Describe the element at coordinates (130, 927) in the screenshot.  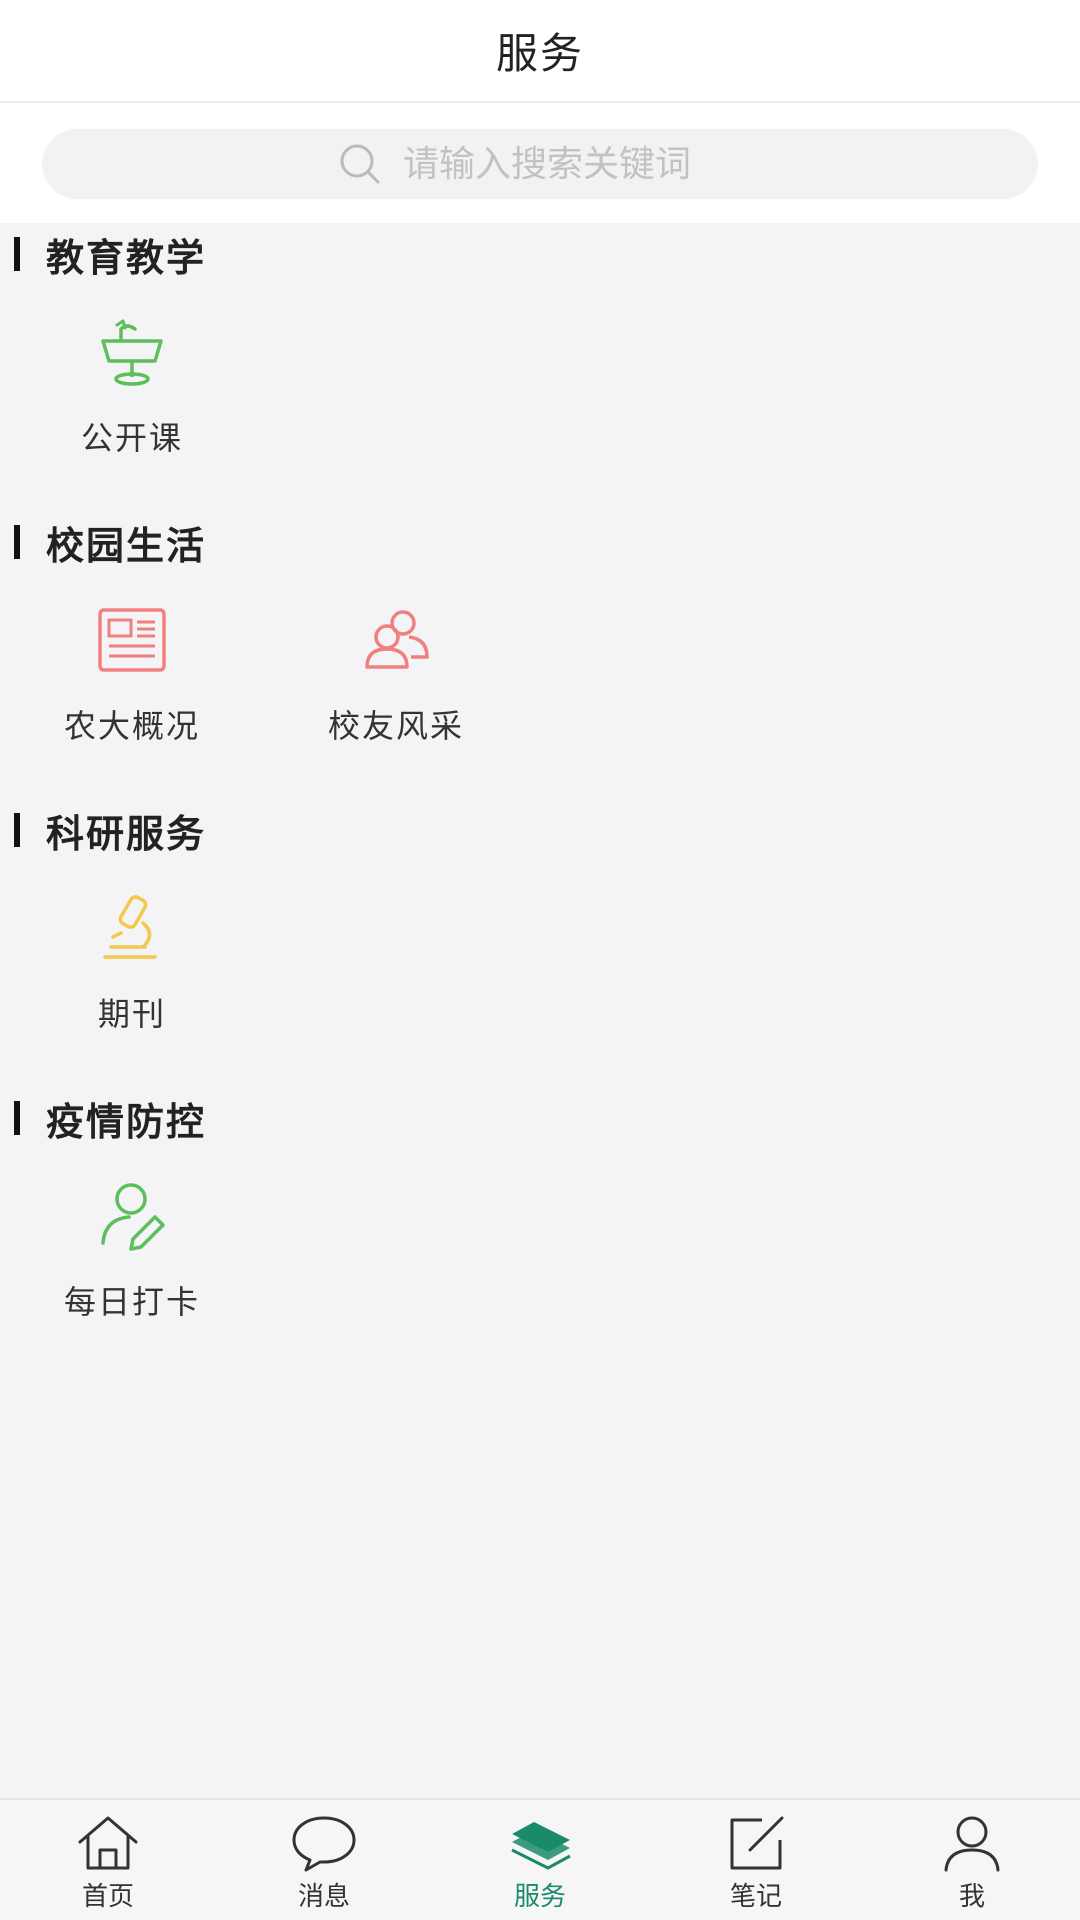
I see `microscope-icon` at that location.